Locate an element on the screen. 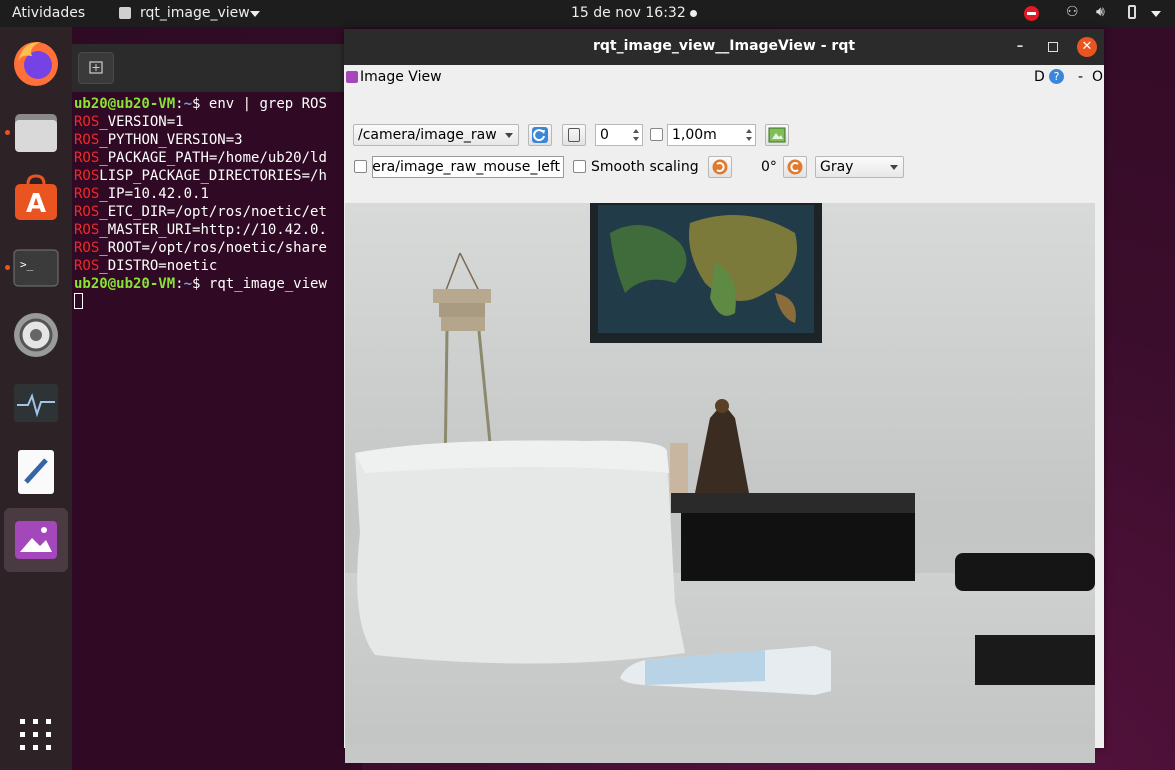  system-monitor-icon is located at coordinates (36, 403).